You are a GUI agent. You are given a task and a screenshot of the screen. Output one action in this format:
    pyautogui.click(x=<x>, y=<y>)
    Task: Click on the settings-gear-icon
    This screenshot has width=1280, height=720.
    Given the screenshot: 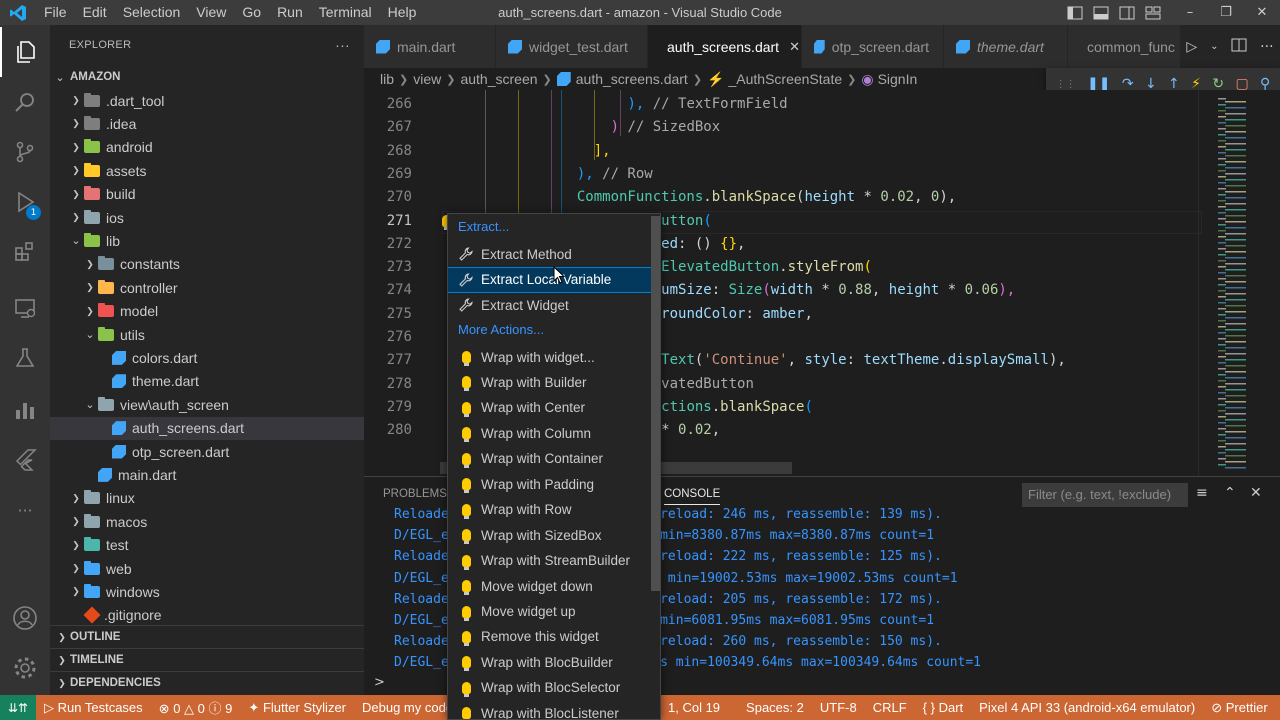 What is the action you would take?
    pyautogui.click(x=25, y=668)
    